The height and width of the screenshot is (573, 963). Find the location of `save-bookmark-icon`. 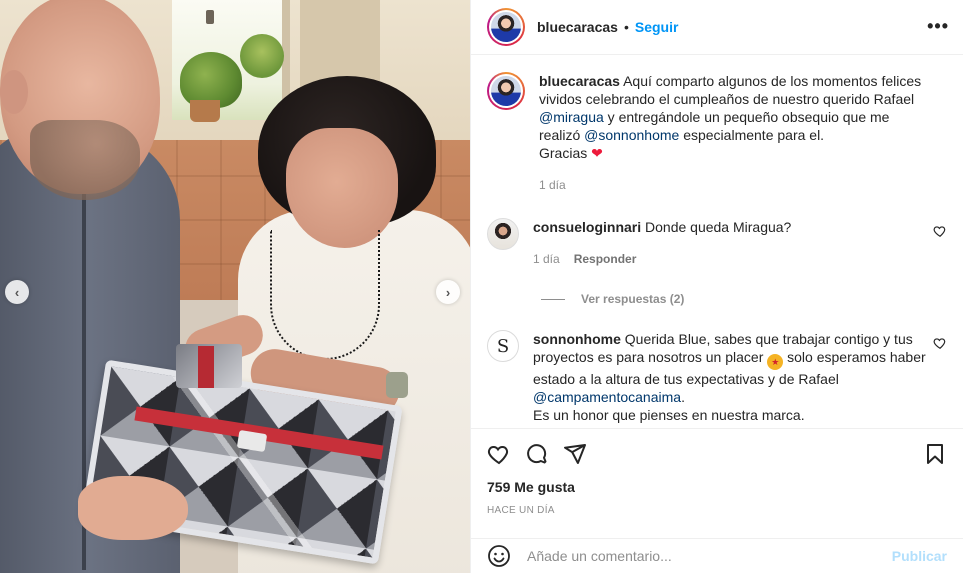

save-bookmark-icon is located at coordinates (935, 454).